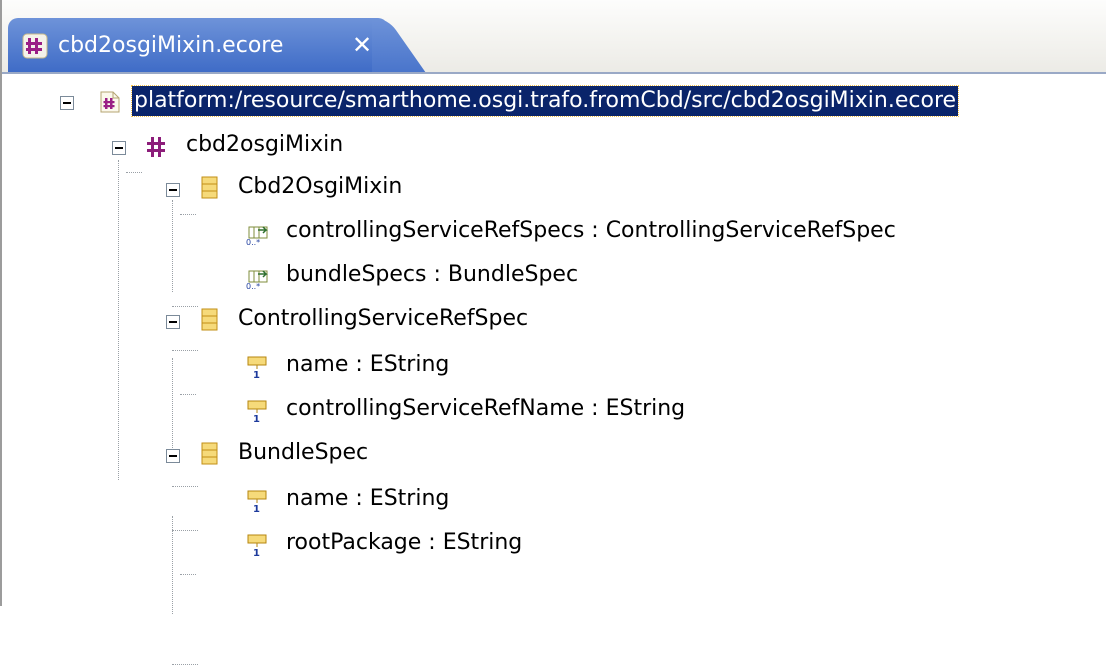 The image size is (1106, 665). Describe the element at coordinates (485, 409) in the screenshot. I see `feature-label: controllingServiceRefName : EString` at that location.